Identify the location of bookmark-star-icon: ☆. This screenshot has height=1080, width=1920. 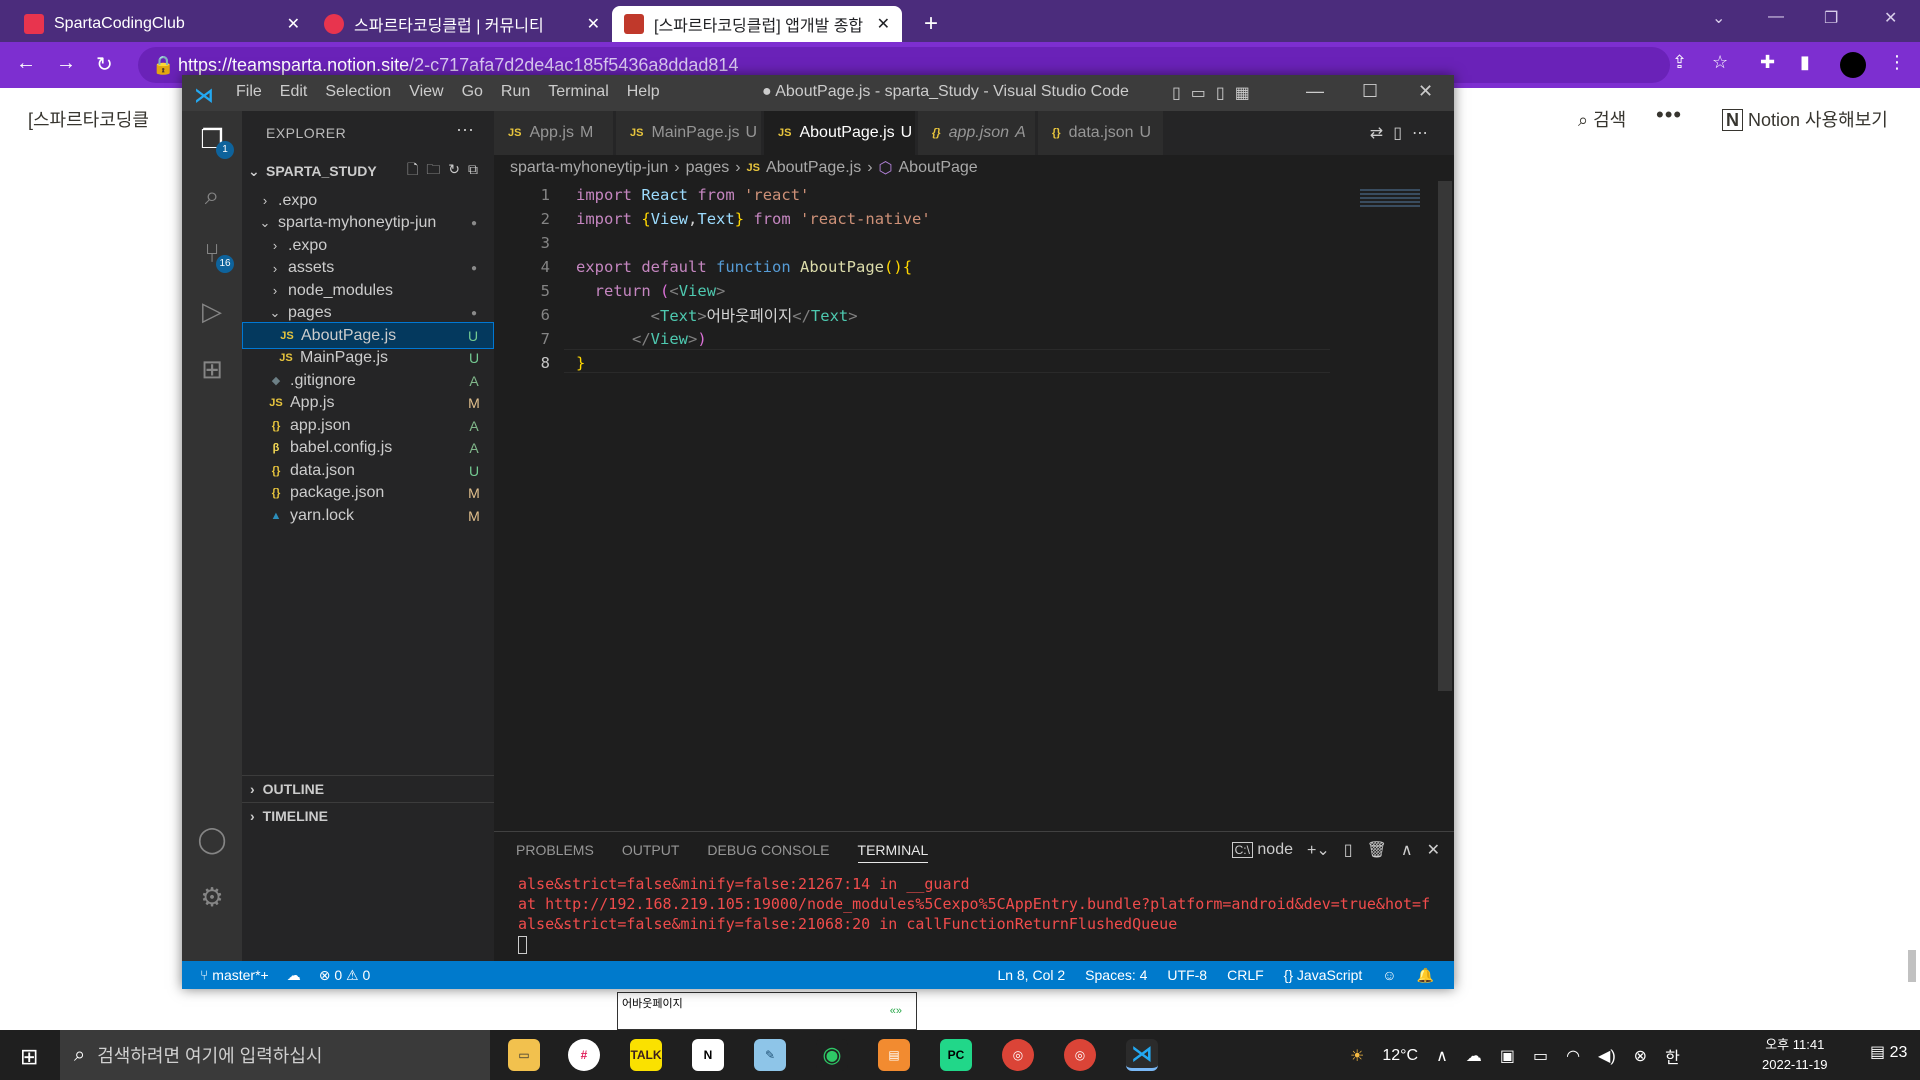
(1720, 62).